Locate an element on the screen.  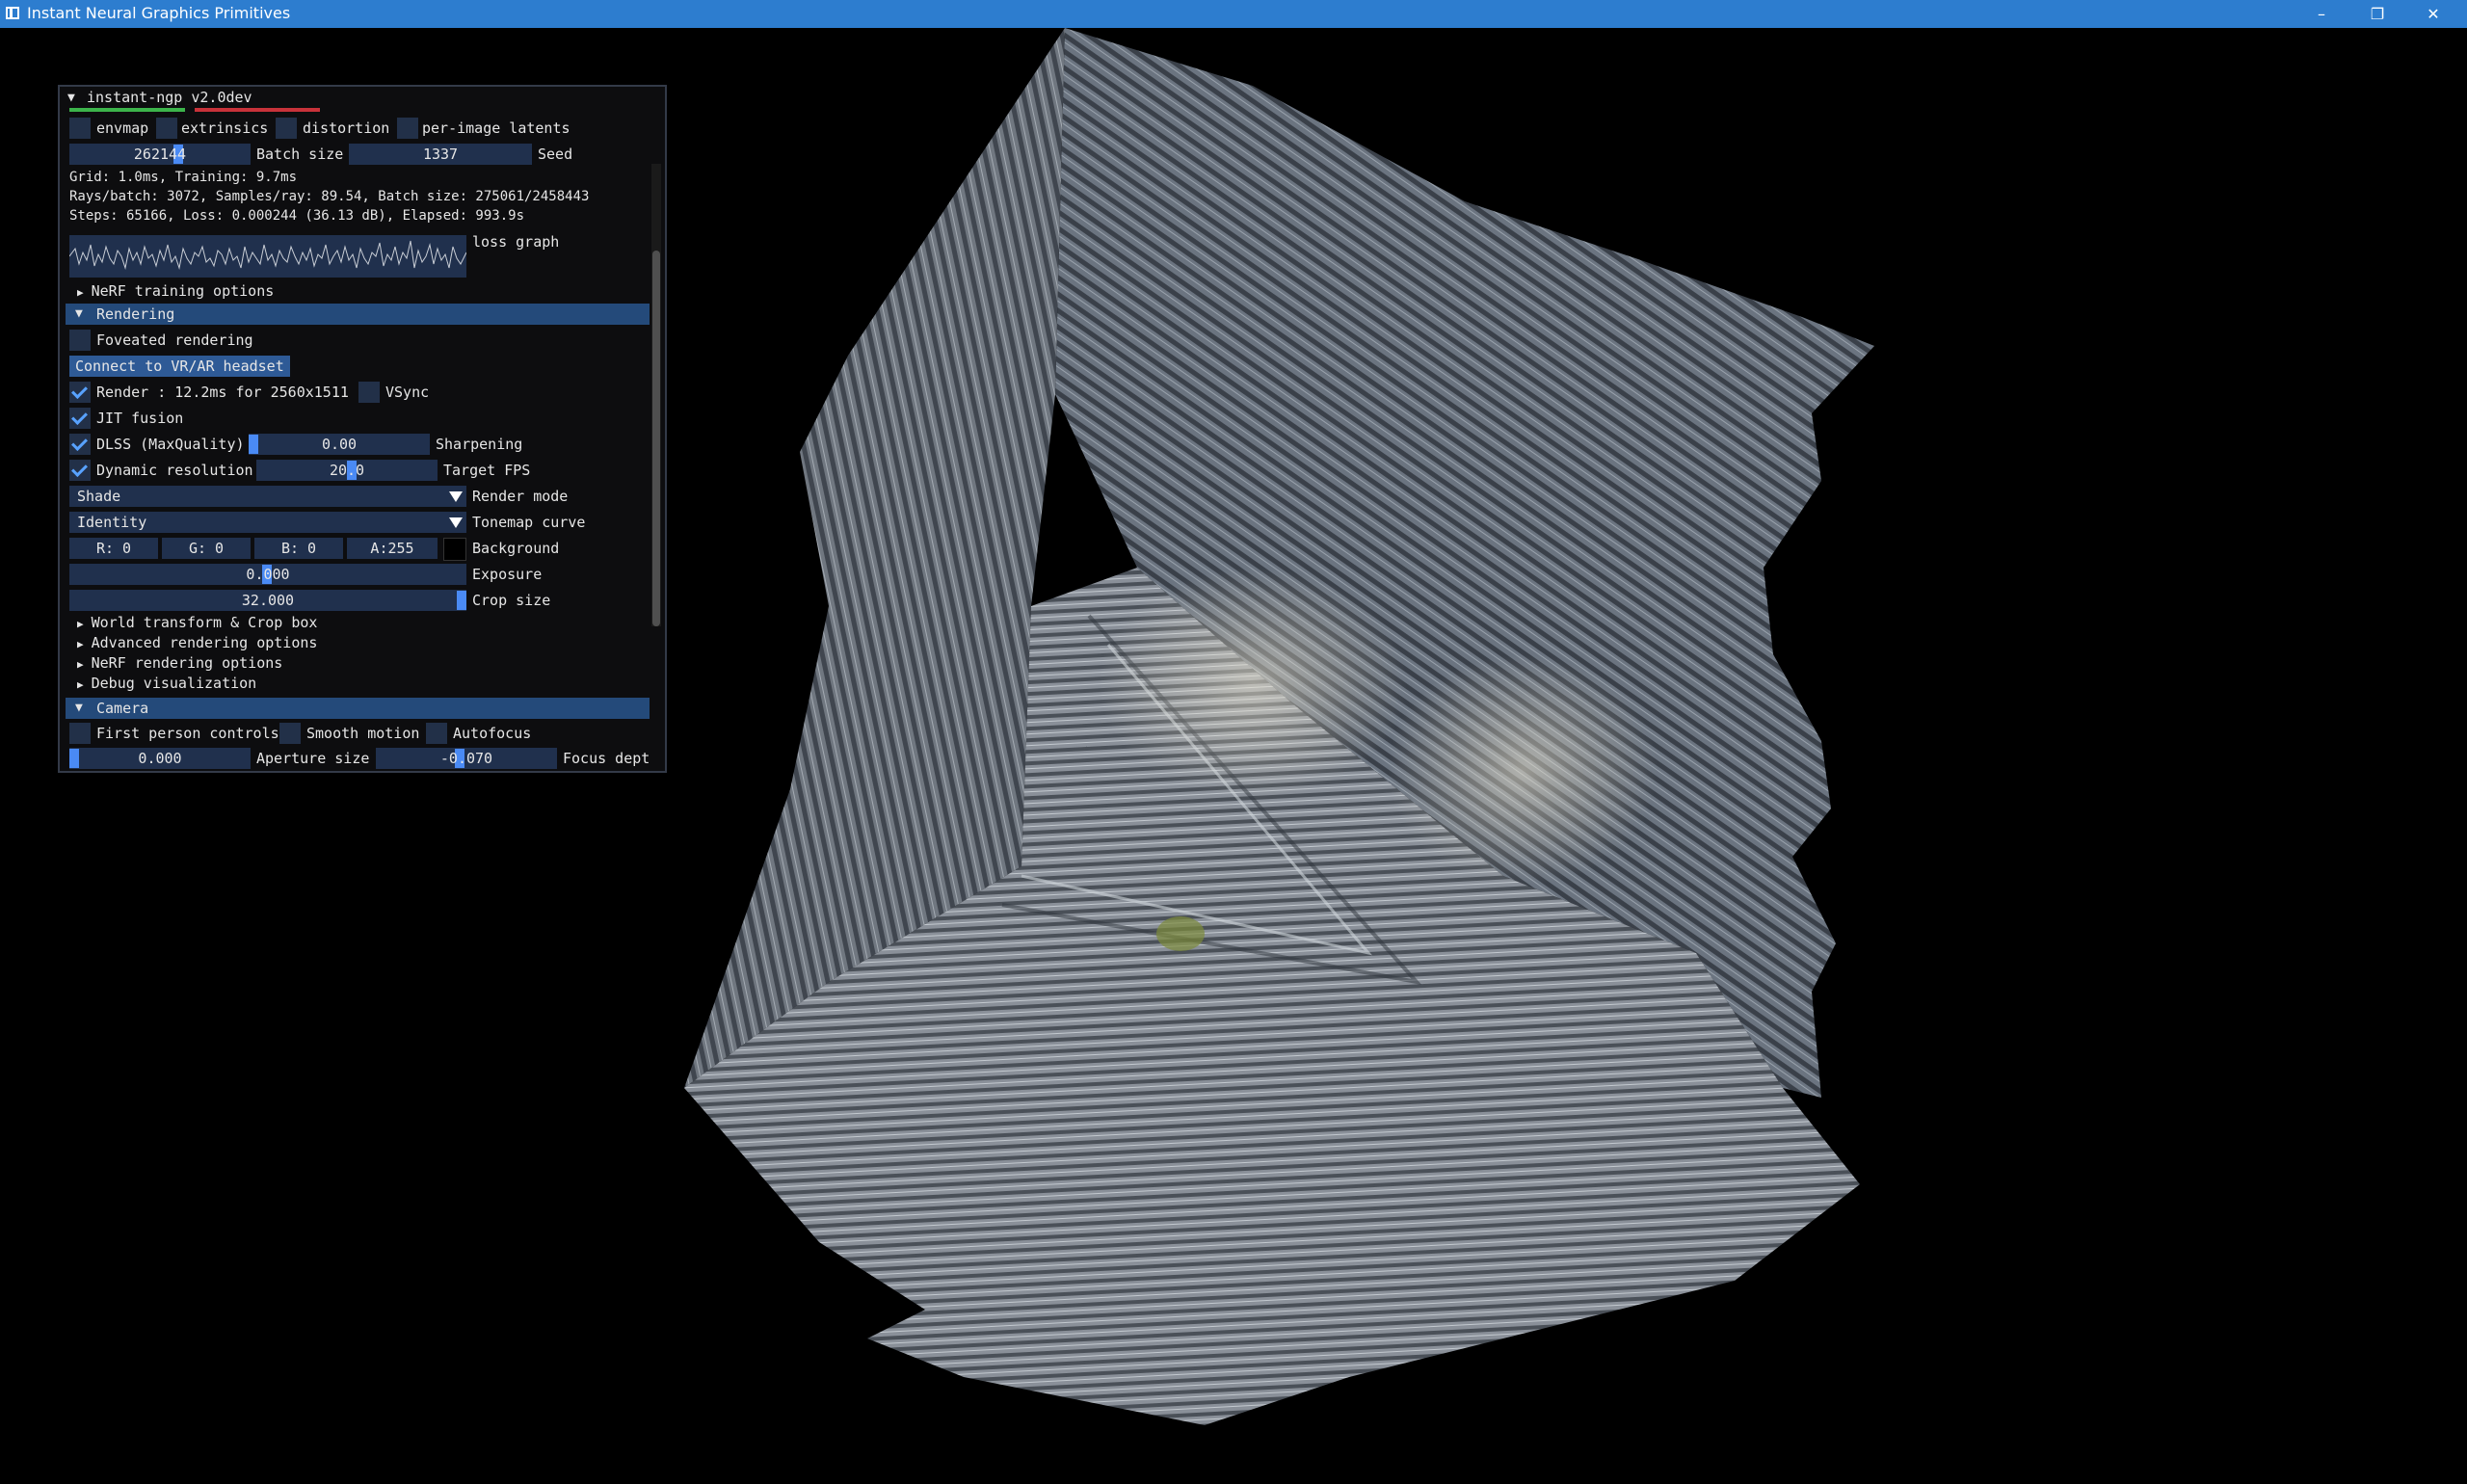
vsync-label: VSync is located at coordinates (407, 392).